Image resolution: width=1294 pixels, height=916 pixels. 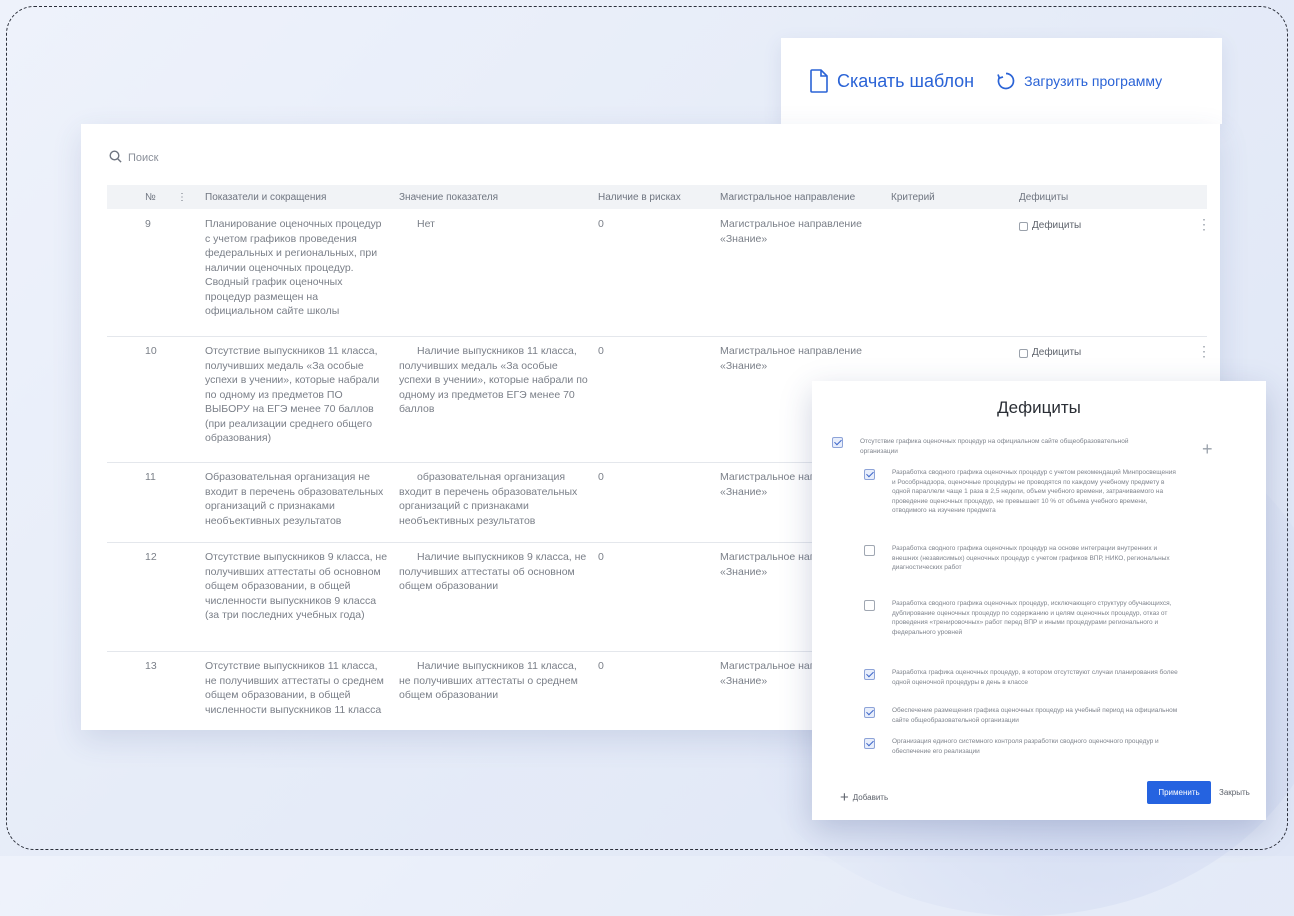 I want to click on col-direction: Магистральное направление, so click(x=788, y=197).